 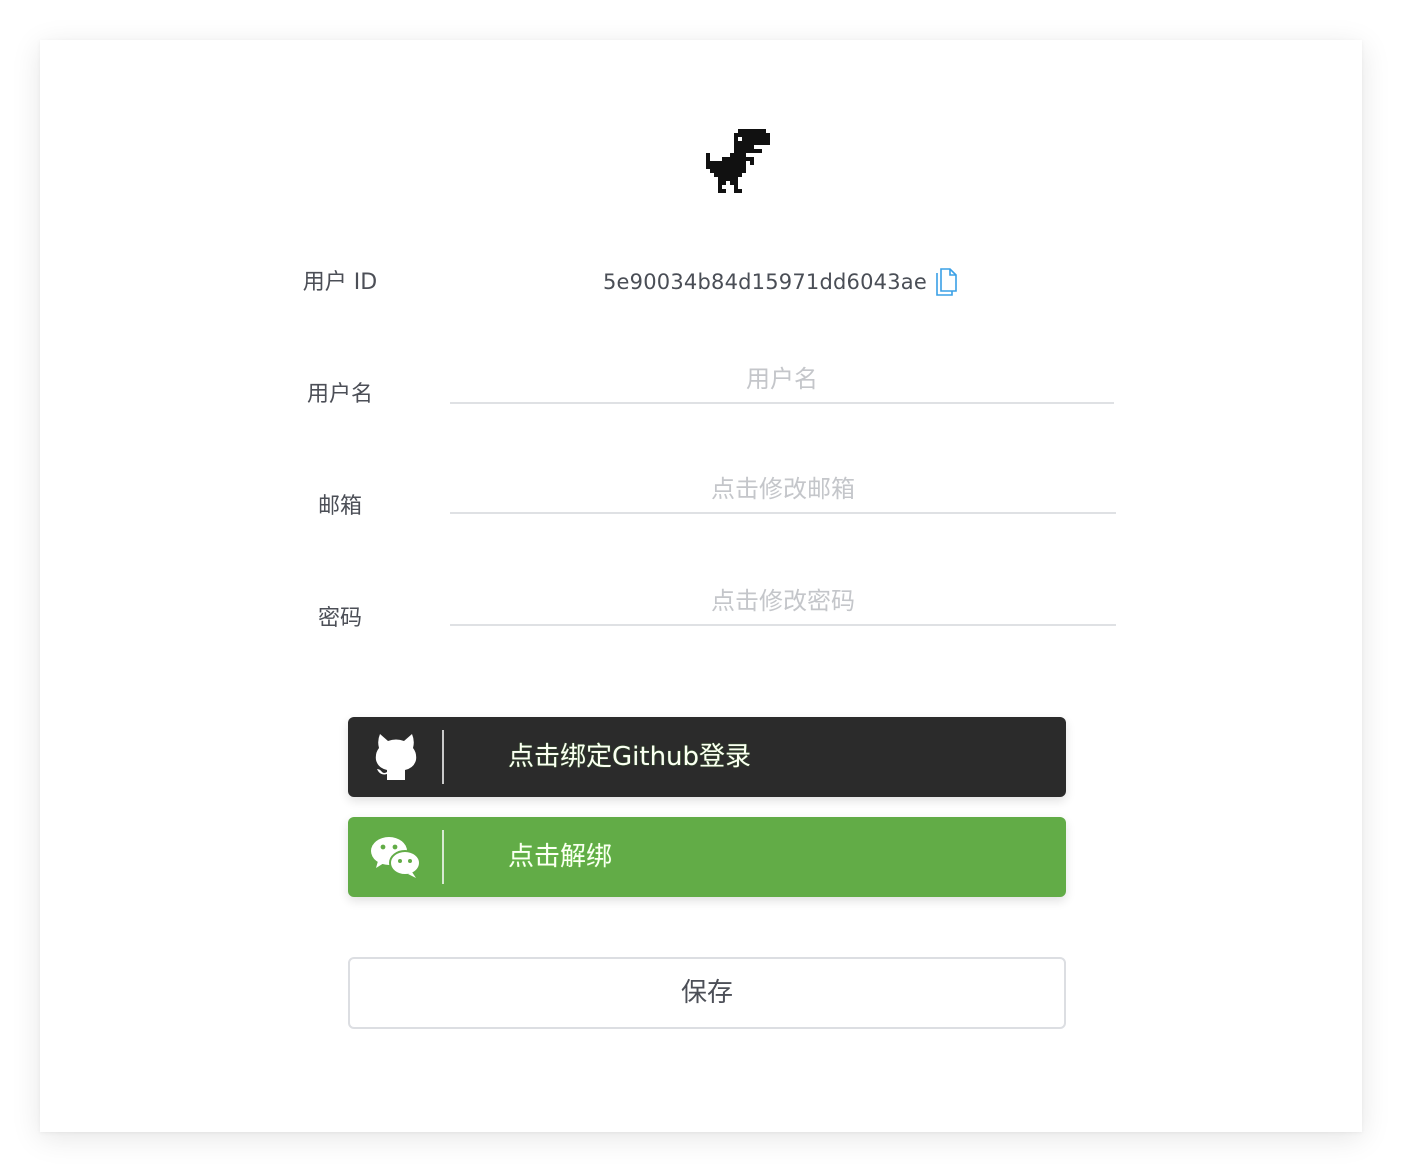 What do you see at coordinates (560, 857) in the screenshot?
I see `wechat-unbind-label: 点击解绑` at bounding box center [560, 857].